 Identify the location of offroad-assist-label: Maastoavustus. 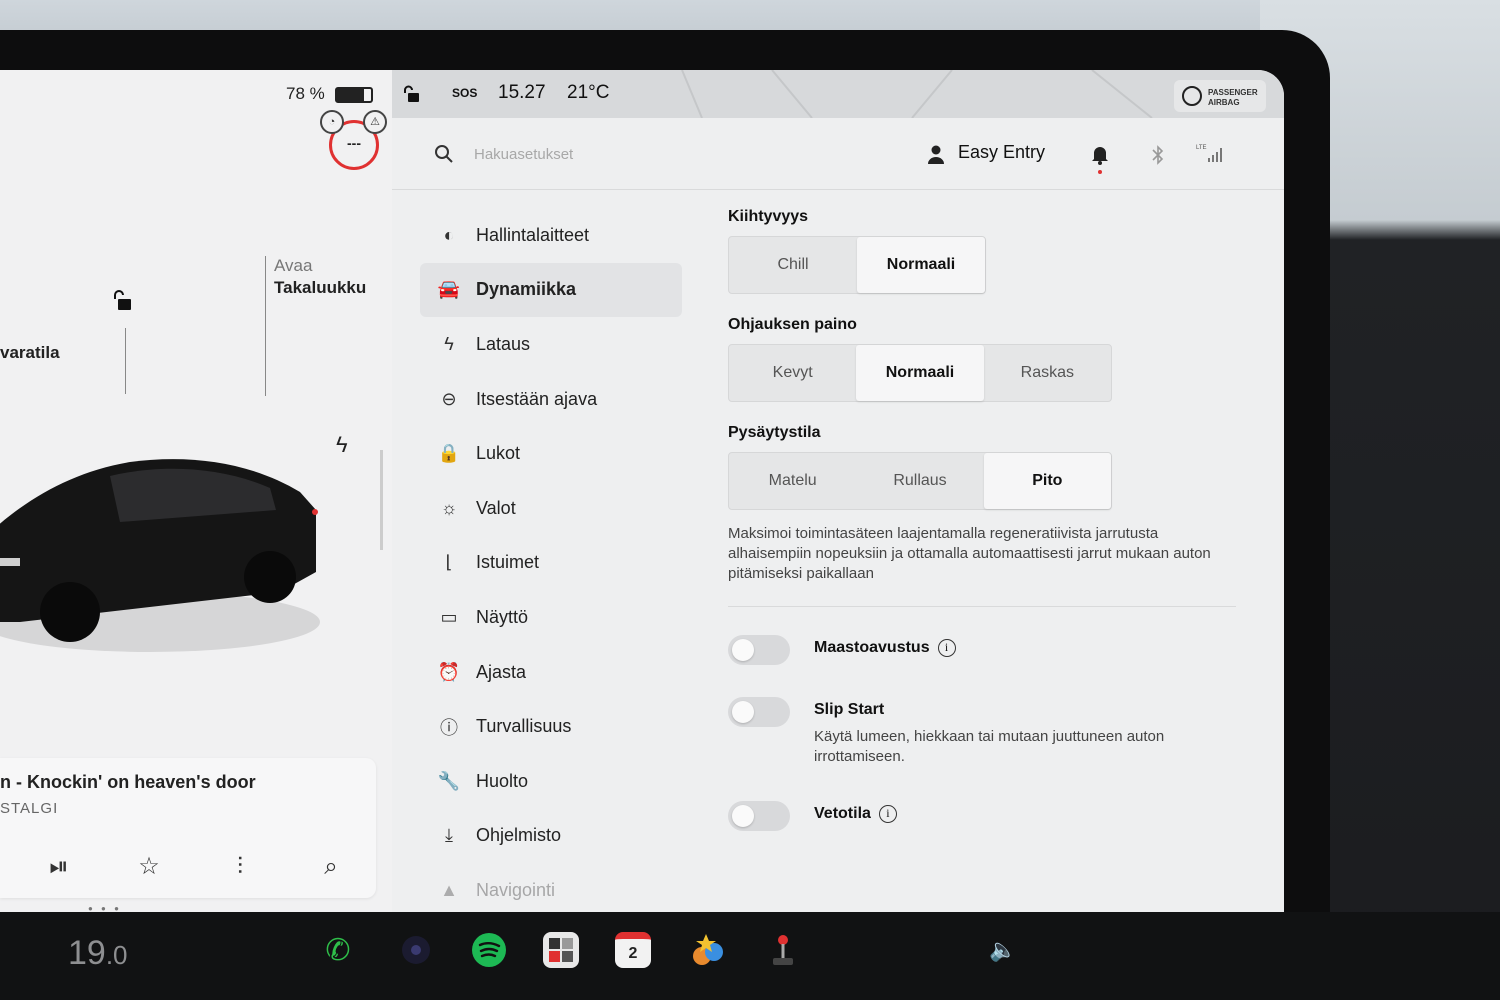
(872, 648).